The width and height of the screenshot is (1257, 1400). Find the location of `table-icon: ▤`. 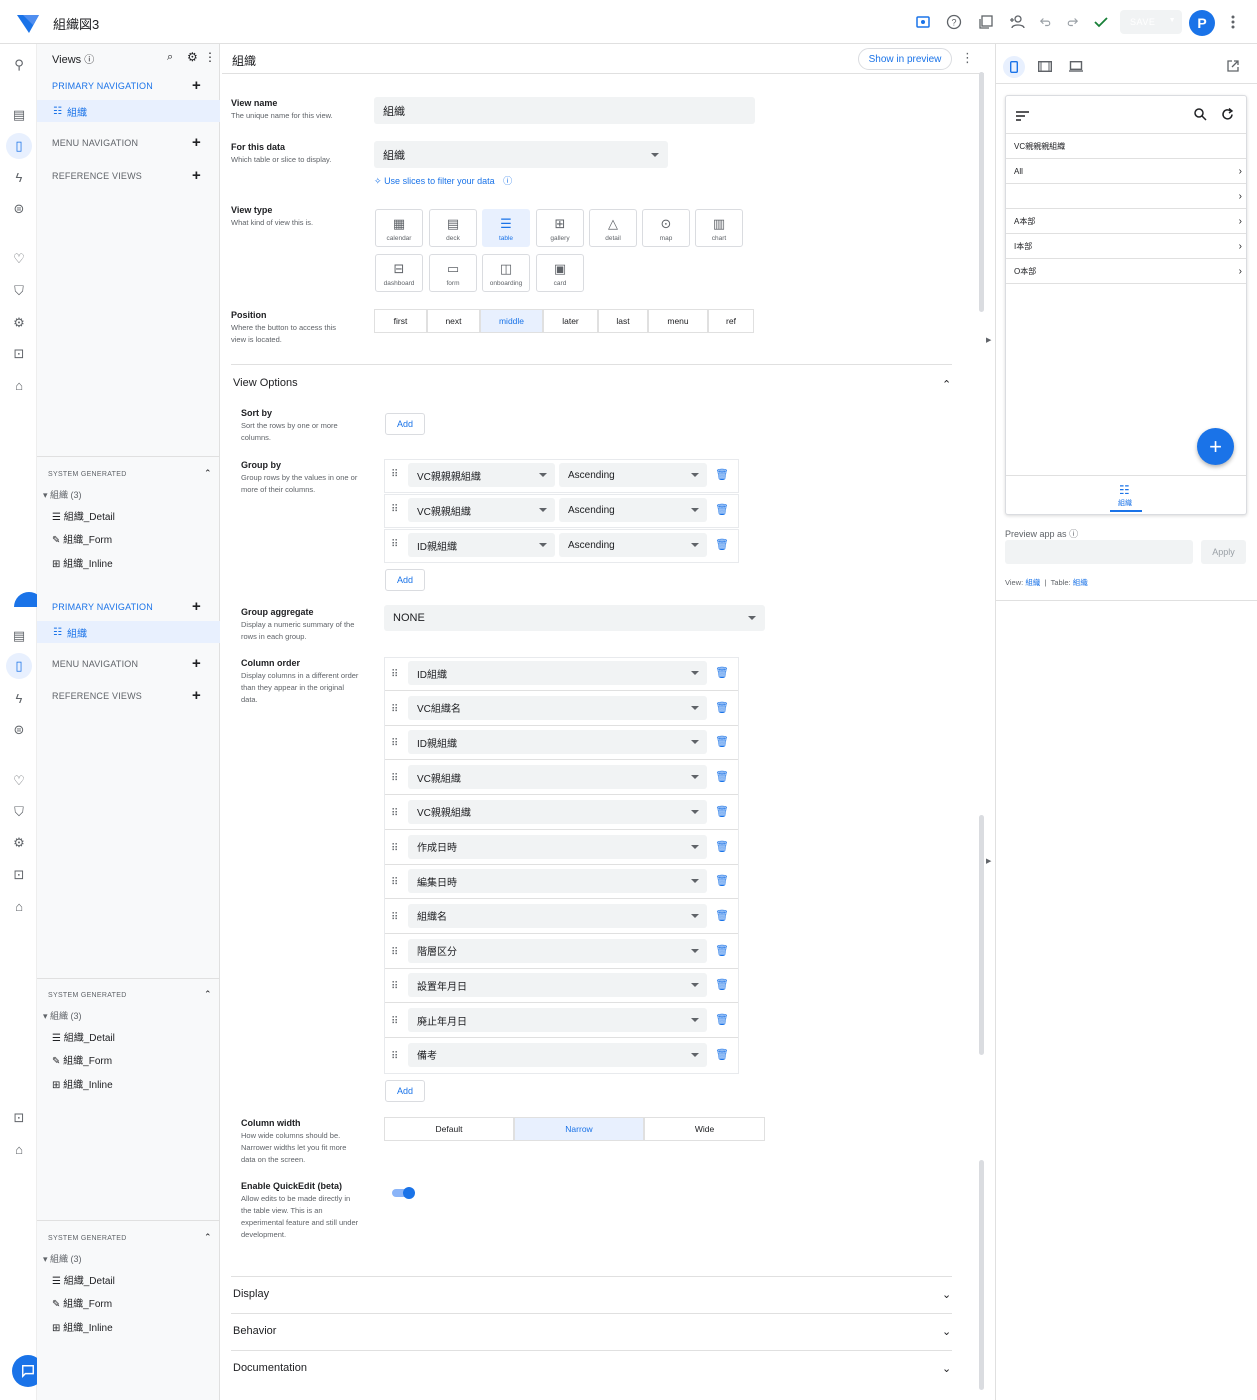

table-icon: ▤ is located at coordinates (19, 115).